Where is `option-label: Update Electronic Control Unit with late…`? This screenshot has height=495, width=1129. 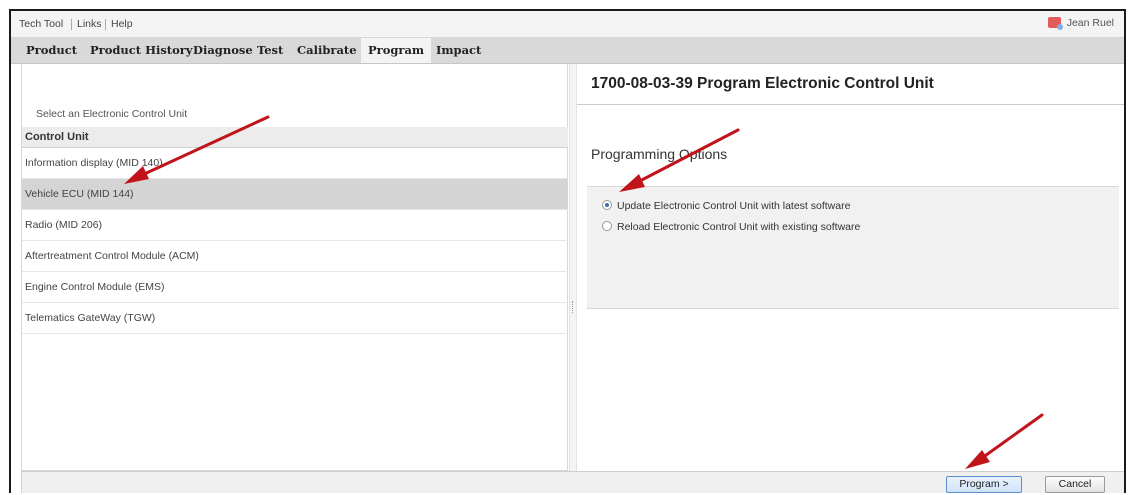 option-label: Update Electronic Control Unit with late… is located at coordinates (734, 206).